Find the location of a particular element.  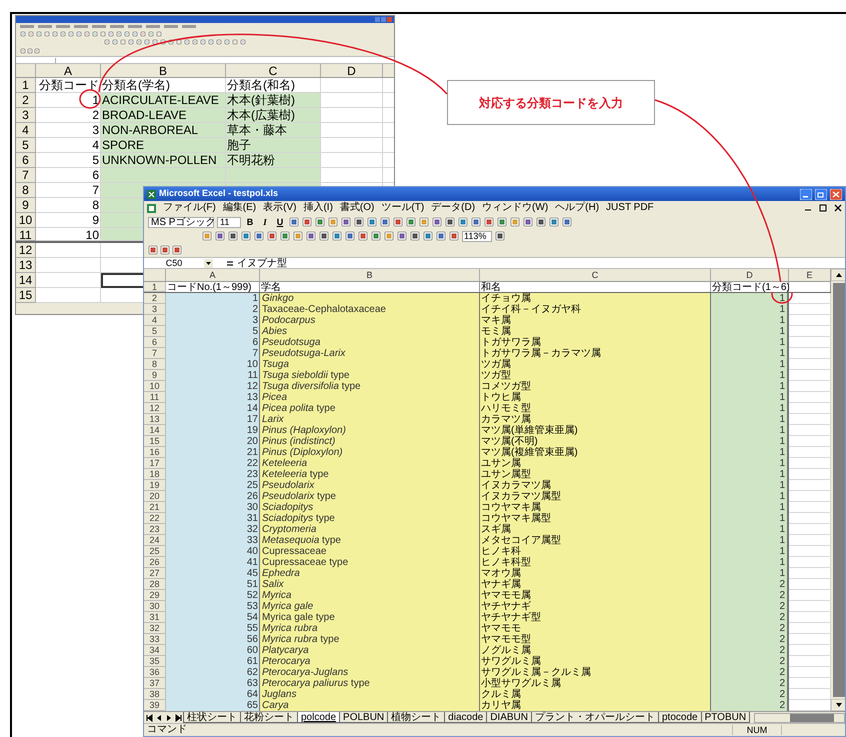

menu-item: 挿入(I) is located at coordinates (318, 208).